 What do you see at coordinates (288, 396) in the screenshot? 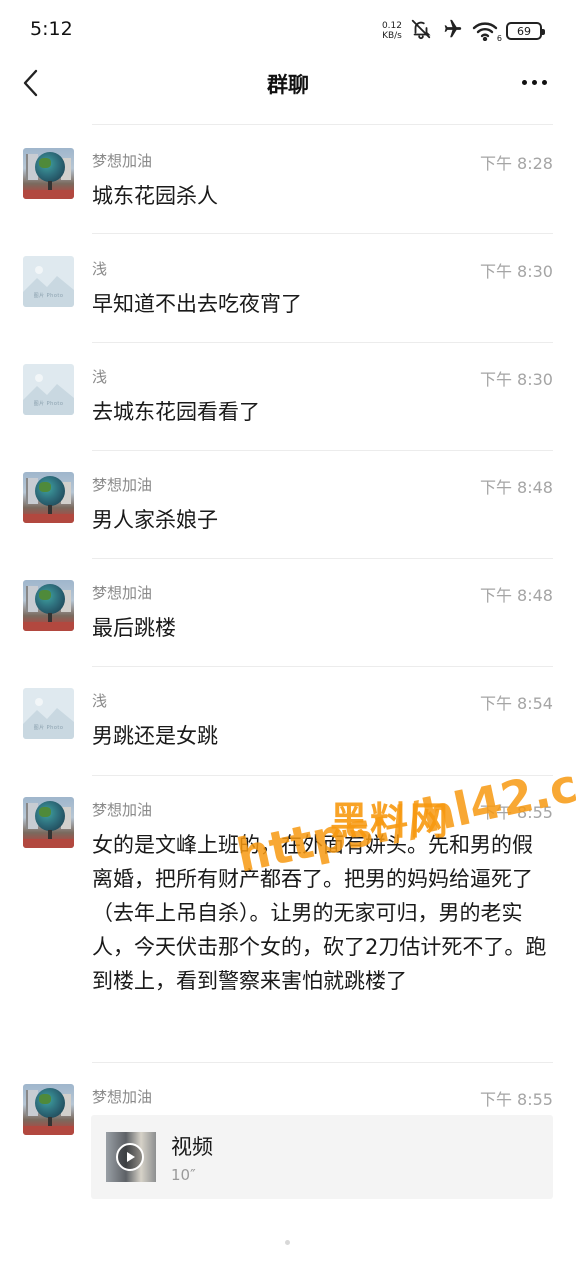
I see `chat-message: 图片 Photo 浅 下午 8:30 去城东花园看看了` at bounding box center [288, 396].